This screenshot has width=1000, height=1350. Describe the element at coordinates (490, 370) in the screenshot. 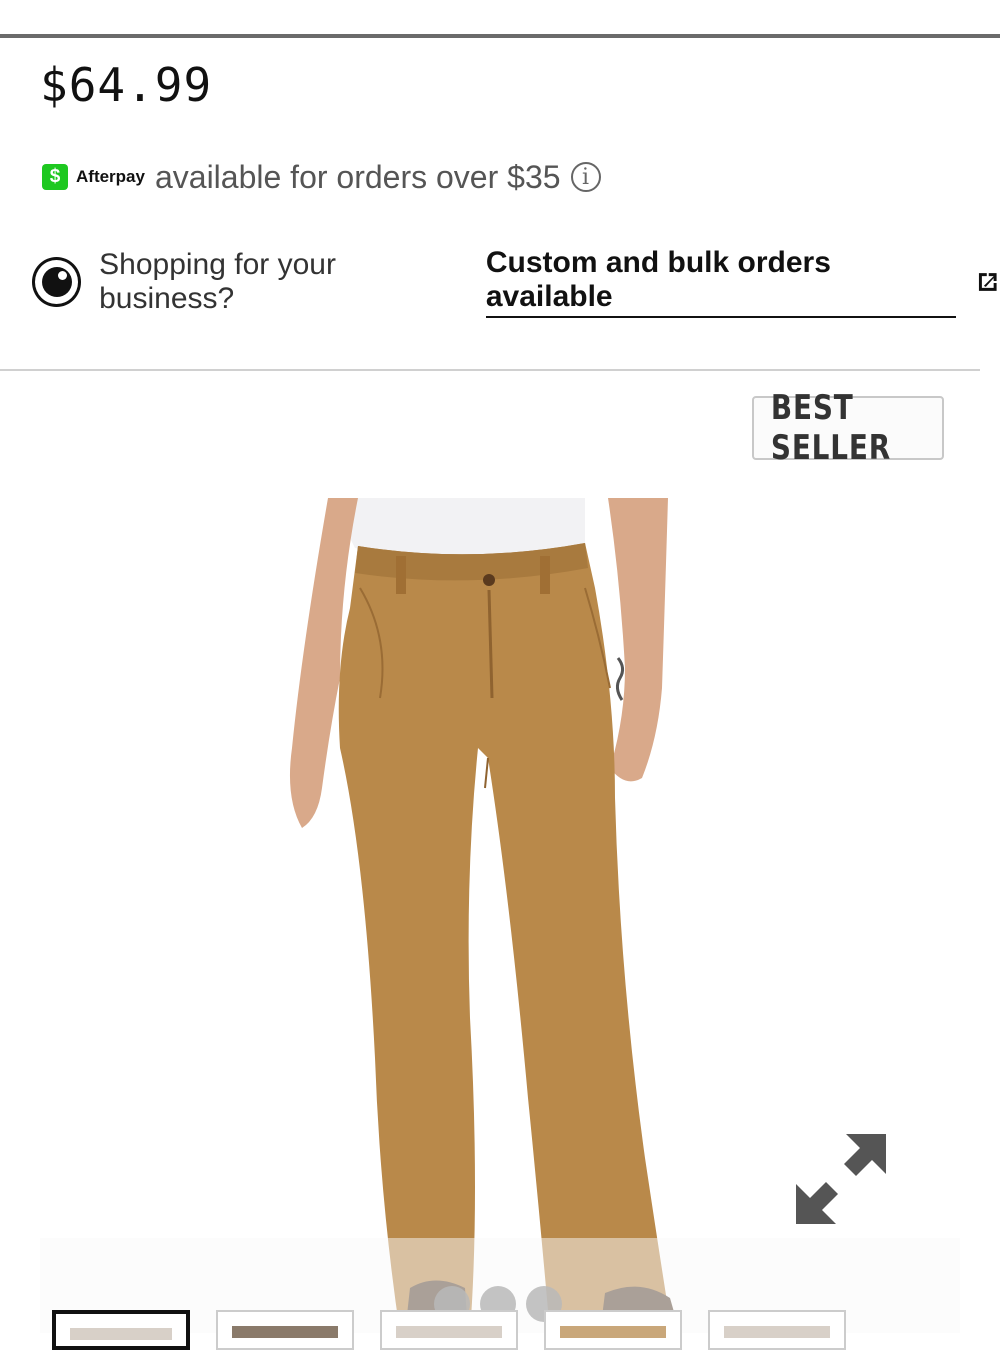

I see `section-divider` at that location.